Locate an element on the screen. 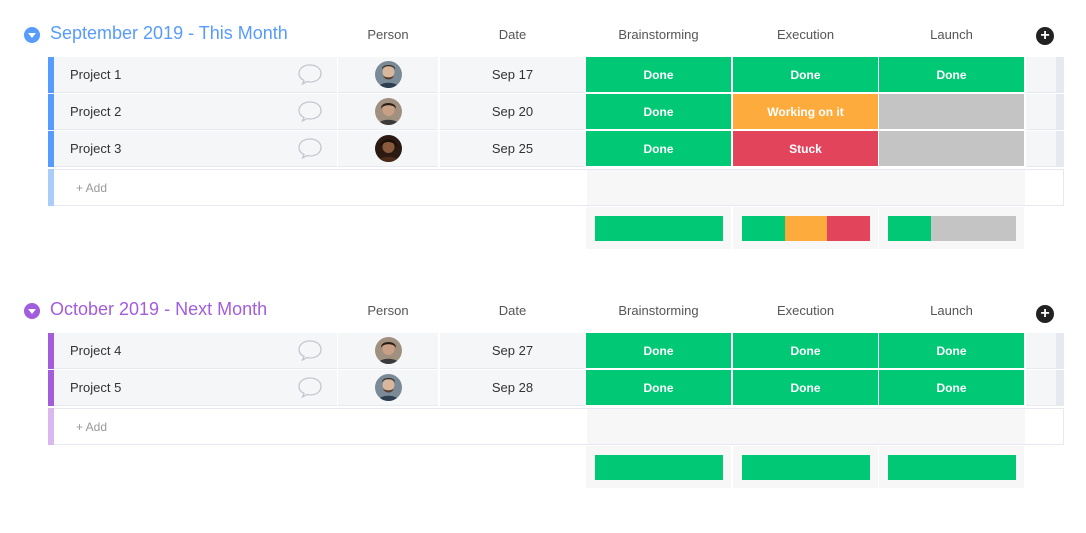 This screenshot has height=533, width=1086. table-row: Project 5 Sep 28 Done Done Done is located at coordinates (543, 388).